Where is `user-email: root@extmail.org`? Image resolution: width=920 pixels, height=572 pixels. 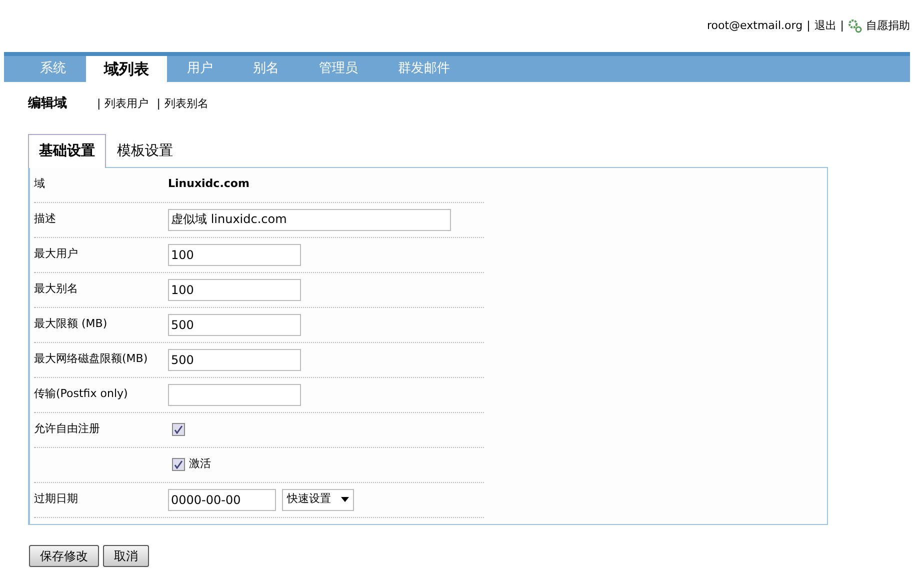
user-email: root@extmail.org is located at coordinates (755, 26).